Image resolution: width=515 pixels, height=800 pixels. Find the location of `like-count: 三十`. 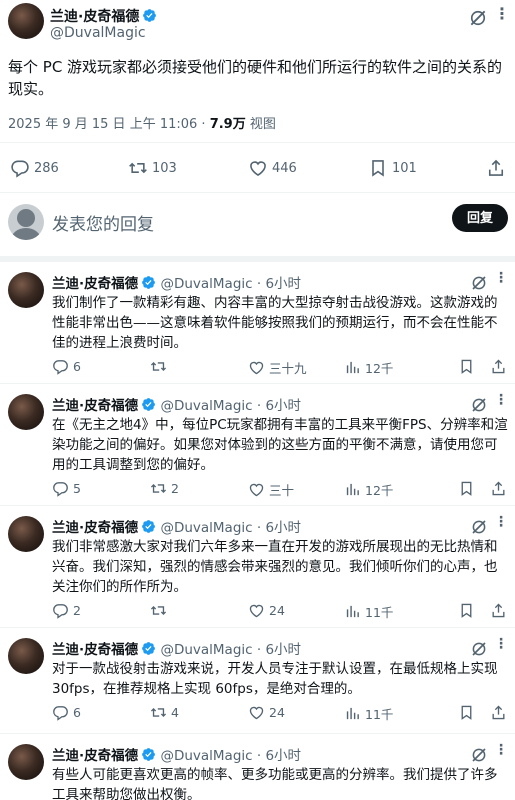

like-count: 三十 is located at coordinates (282, 490).